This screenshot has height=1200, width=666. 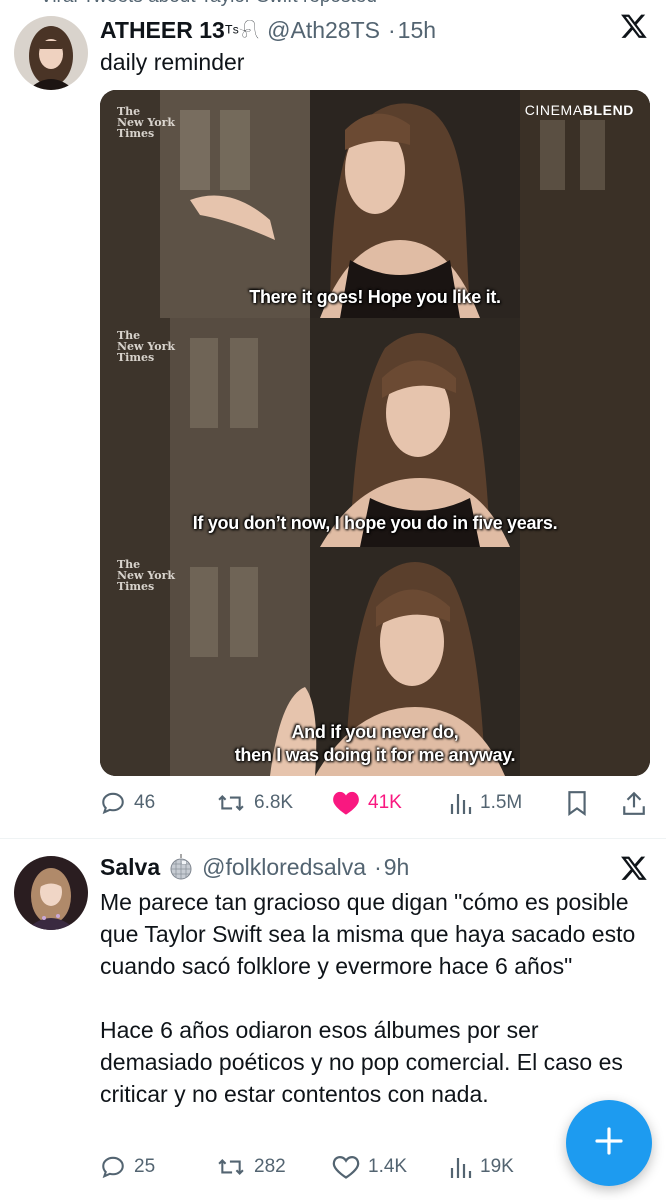 I want to click on reply-count: 46, so click(x=145, y=802).